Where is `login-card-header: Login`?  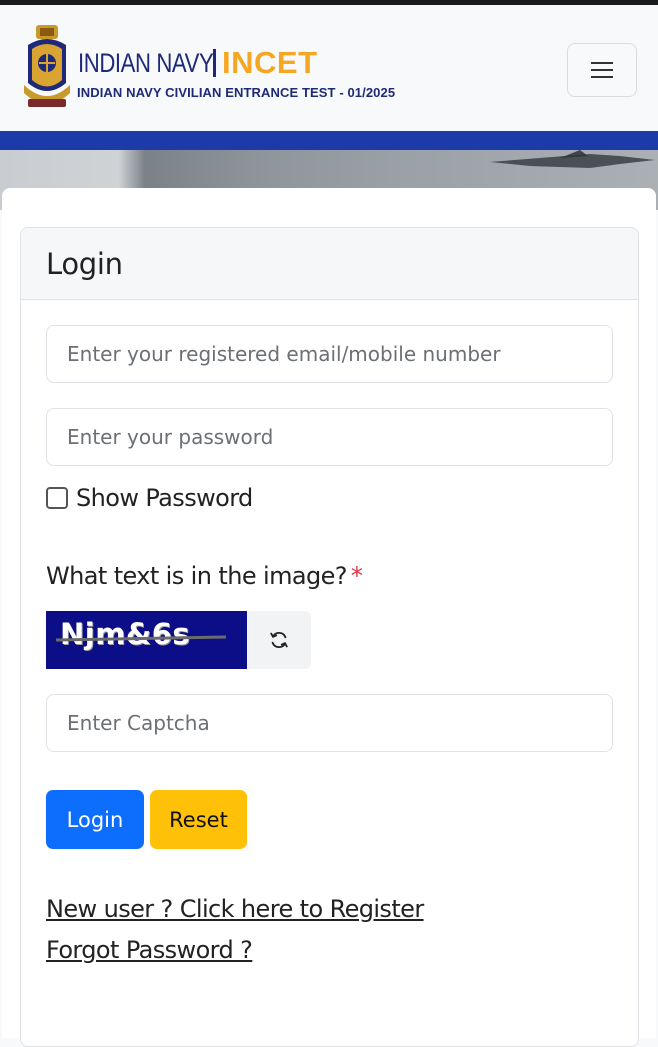 login-card-header: Login is located at coordinates (329, 264).